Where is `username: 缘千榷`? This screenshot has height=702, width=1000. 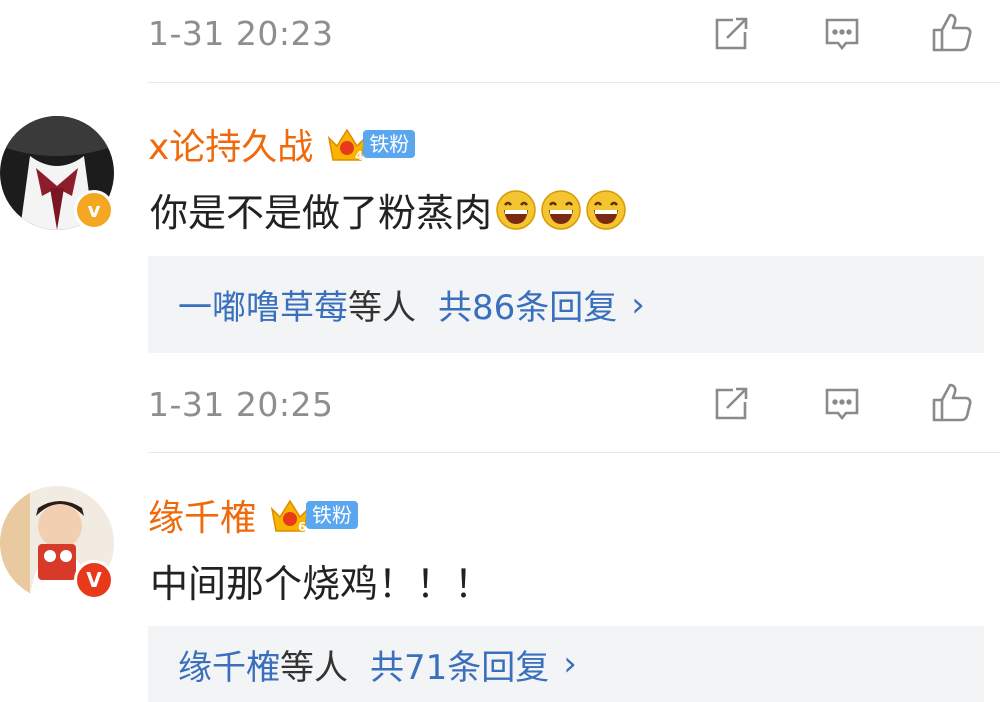 username: 缘千榷 is located at coordinates (202, 515).